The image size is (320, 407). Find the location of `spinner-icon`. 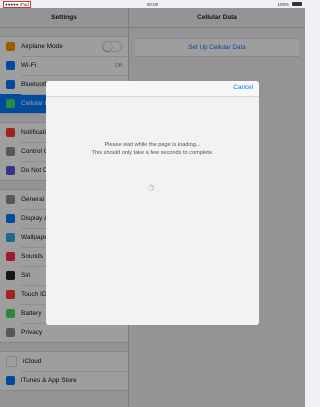

spinner-icon is located at coordinates (151, 188).